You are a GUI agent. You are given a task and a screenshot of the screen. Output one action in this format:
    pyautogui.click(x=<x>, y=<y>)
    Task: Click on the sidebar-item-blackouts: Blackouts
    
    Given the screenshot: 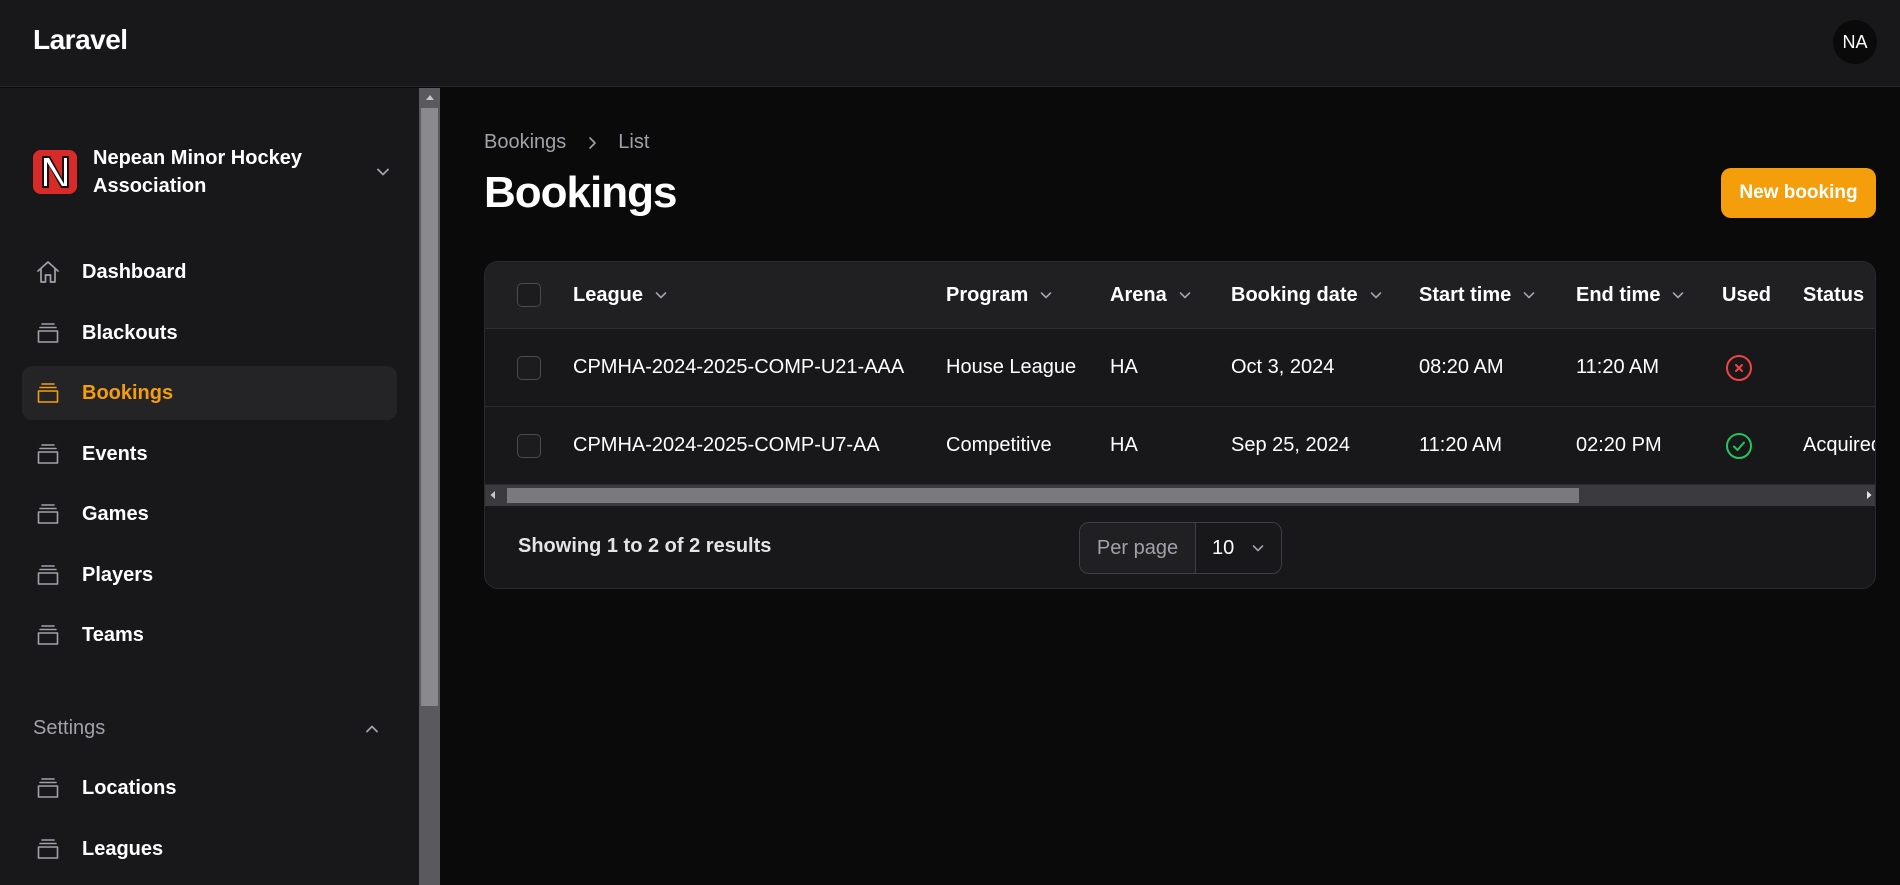 What is the action you would take?
    pyautogui.click(x=209, y=333)
    